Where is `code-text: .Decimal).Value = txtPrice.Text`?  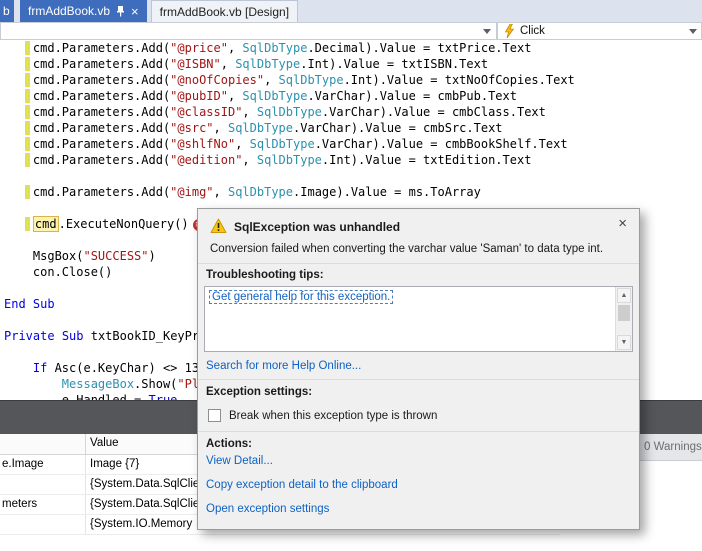 code-text: .Decimal).Value = txtPrice.Text is located at coordinates (419, 48).